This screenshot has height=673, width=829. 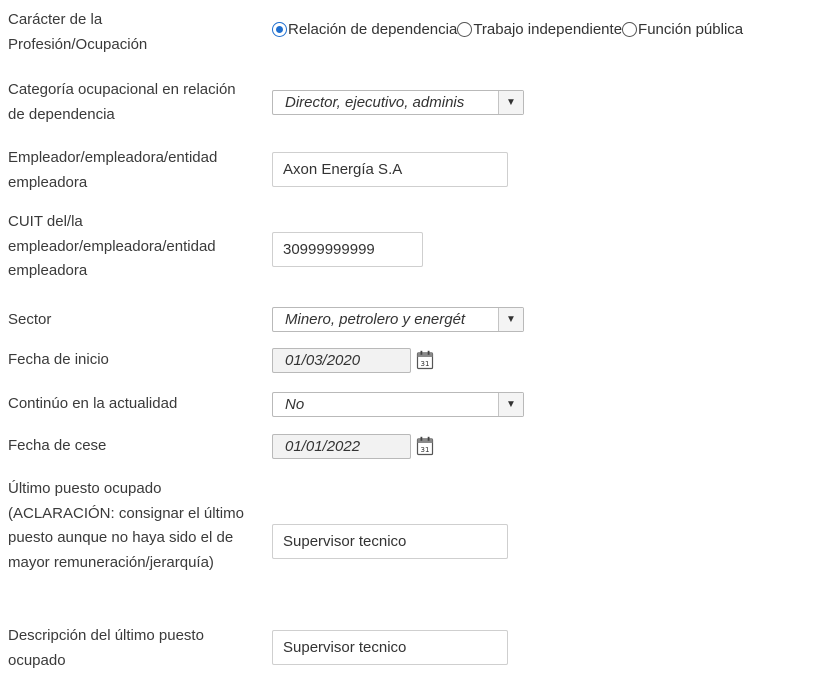 What do you see at coordinates (347, 249) in the screenshot?
I see `cuit-input: 30999999999` at bounding box center [347, 249].